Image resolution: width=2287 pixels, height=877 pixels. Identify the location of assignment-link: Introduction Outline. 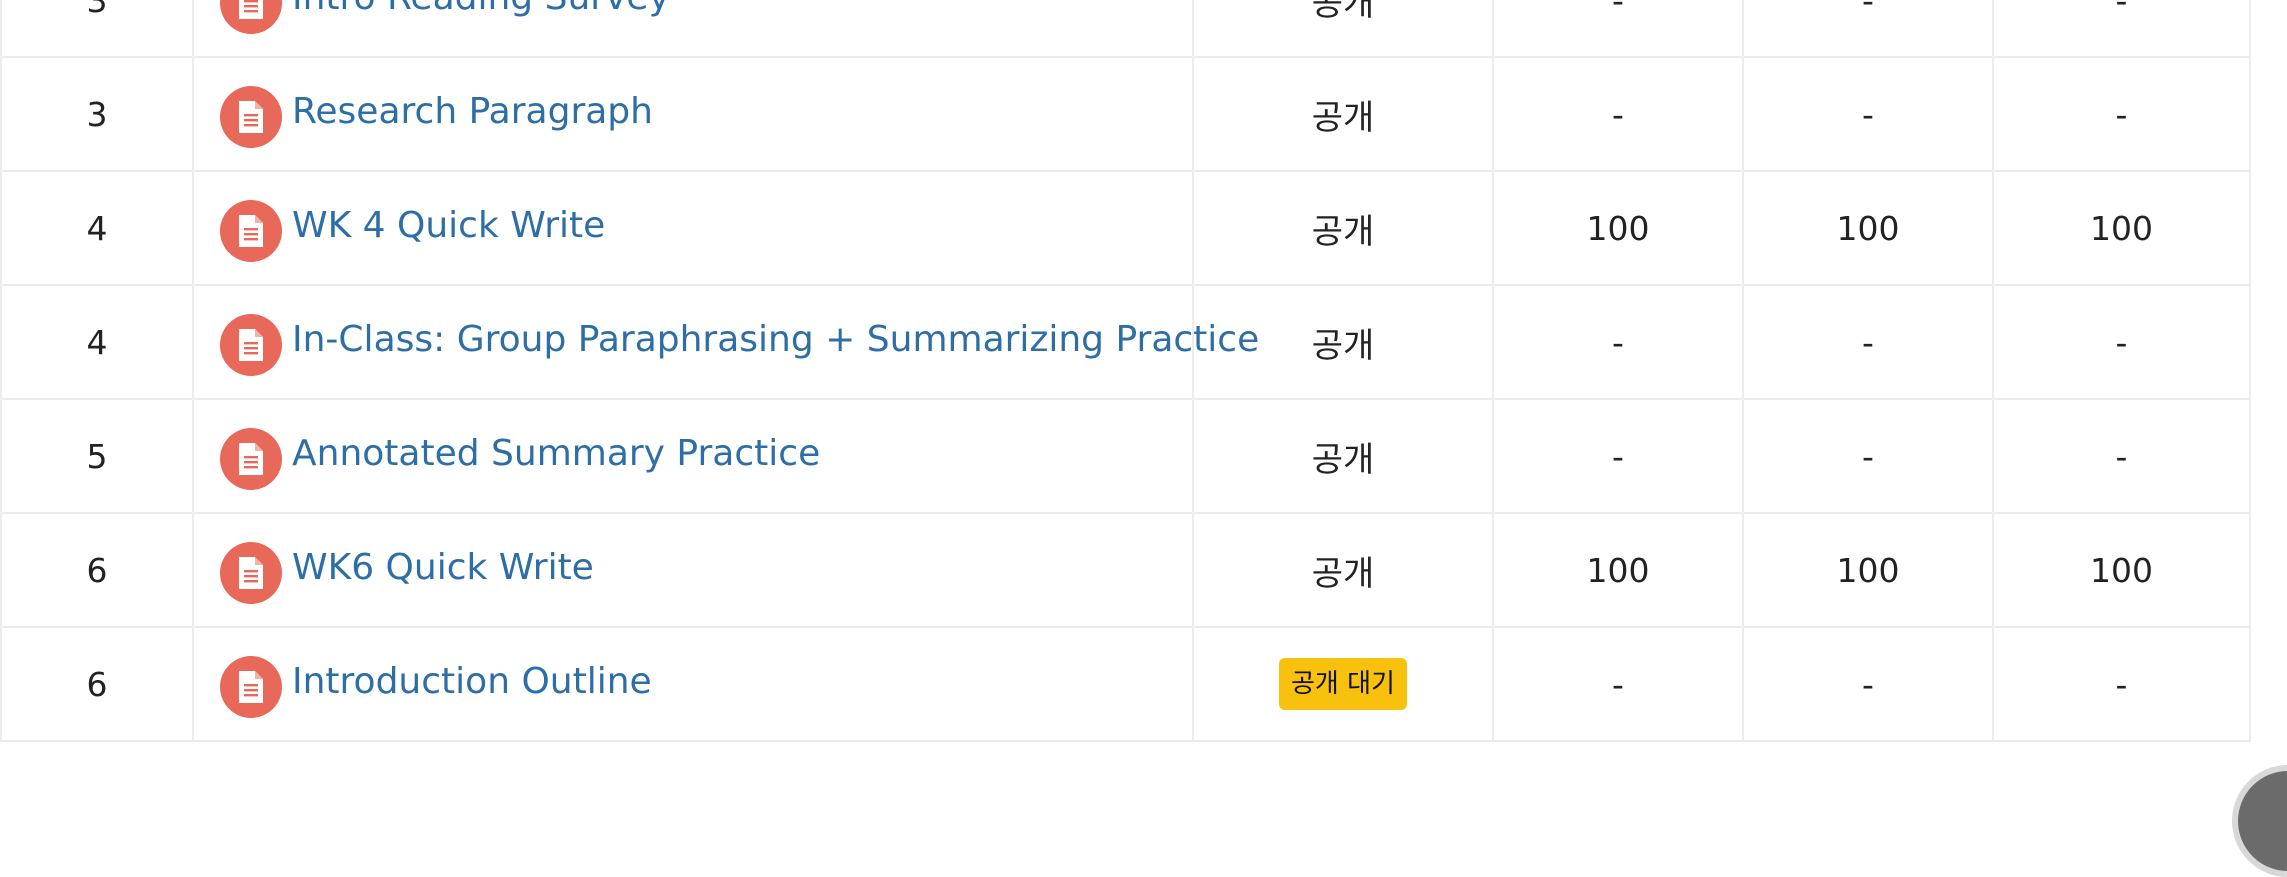
(472, 681).